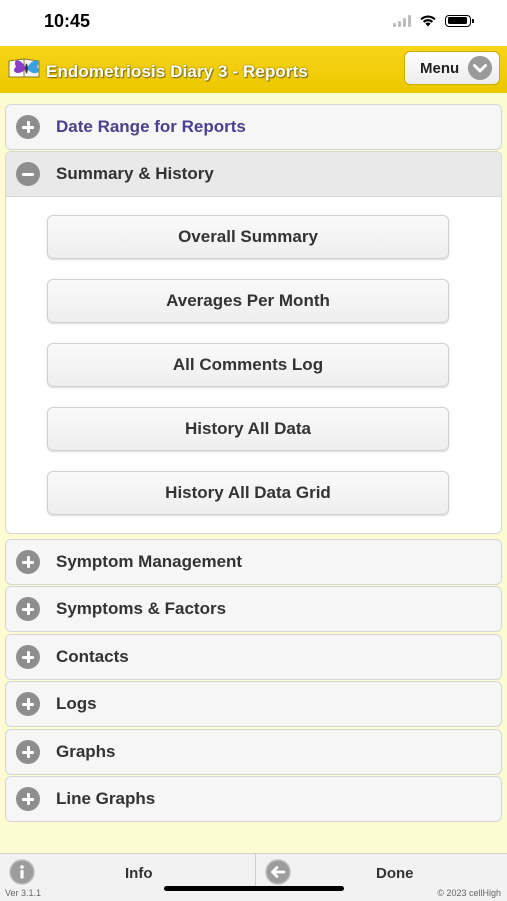  I want to click on section-header: Contacts, so click(253, 657).